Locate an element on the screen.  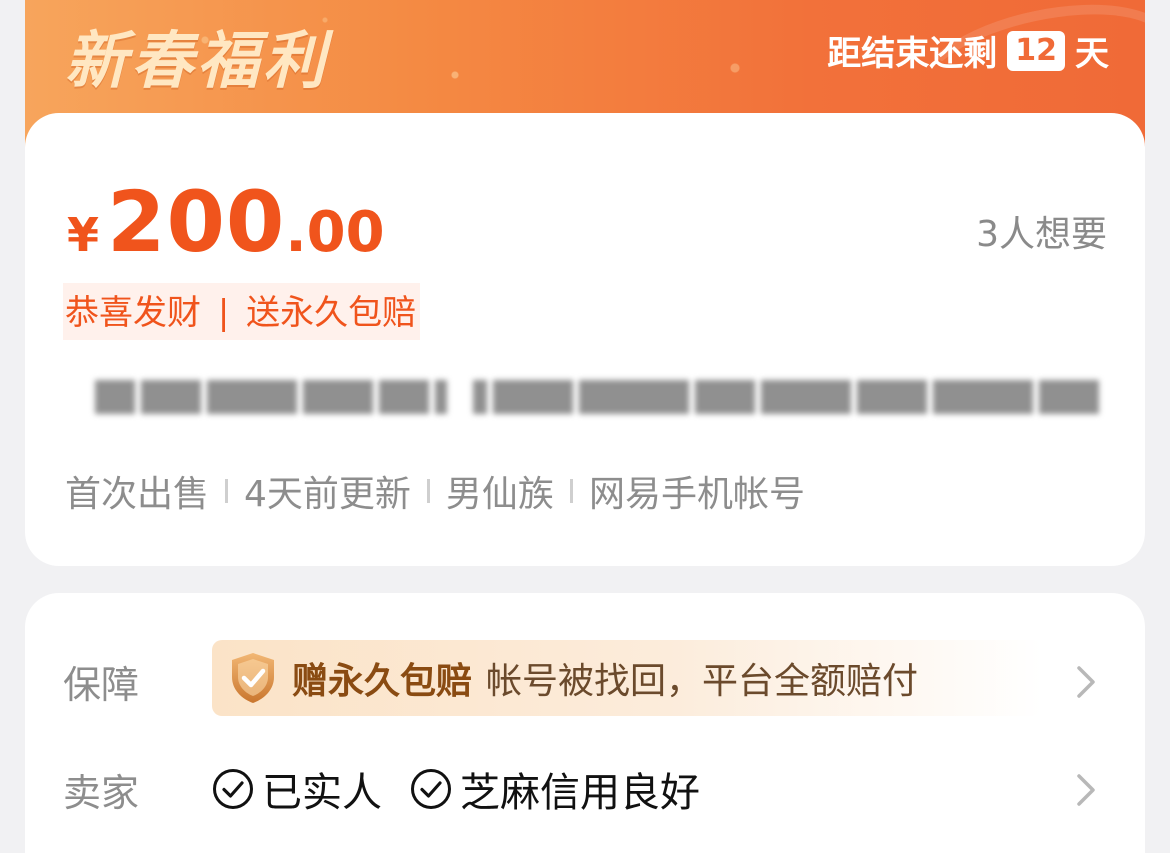
meta-first-sale: 首次出售 is located at coordinates (137, 494).